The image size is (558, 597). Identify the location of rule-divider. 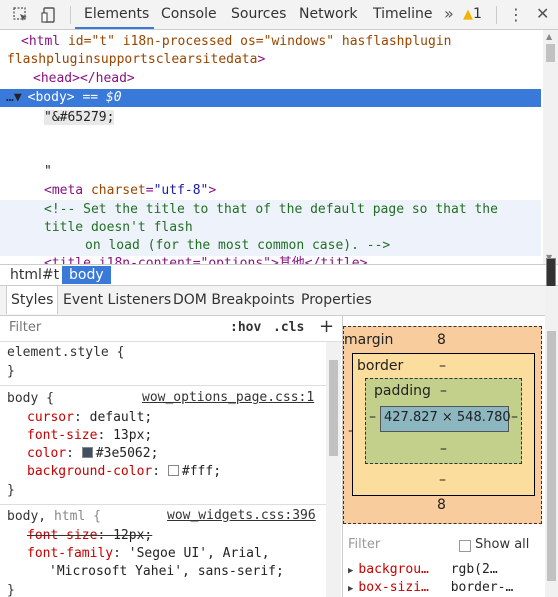
(163, 504).